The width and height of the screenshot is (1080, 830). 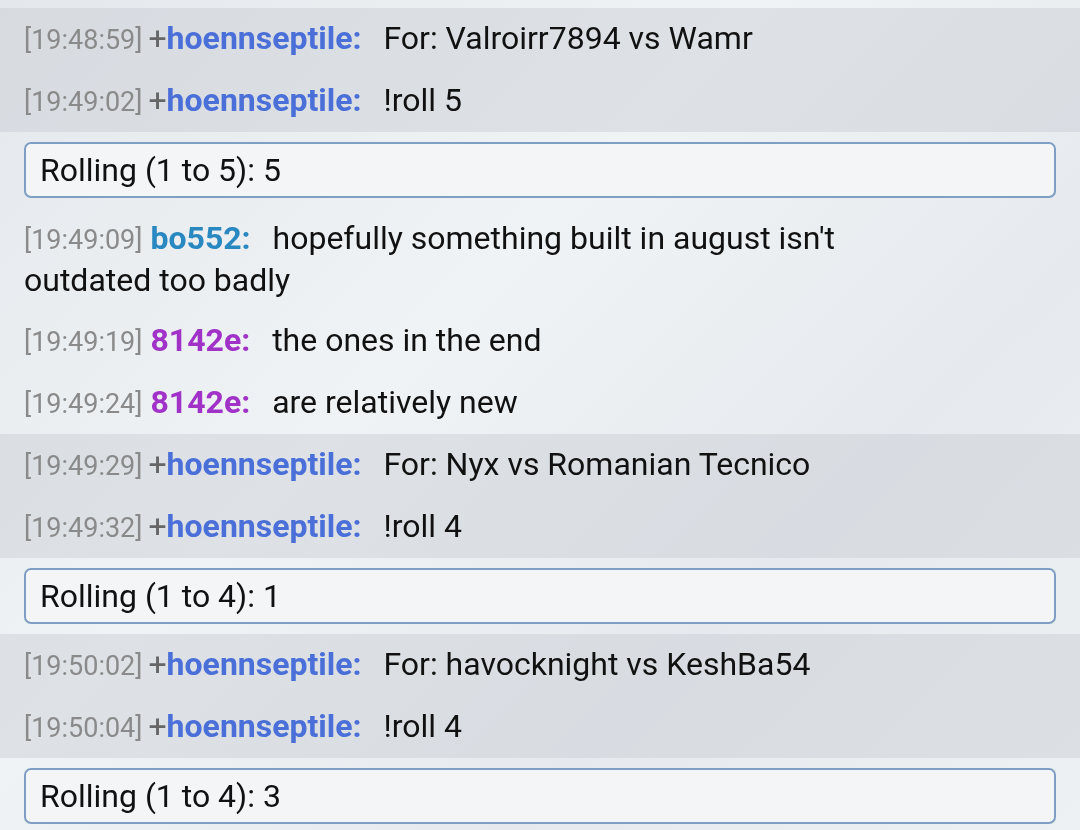 What do you see at coordinates (540, 527) in the screenshot?
I see `chat-message: [19:49:32] +hoennseptile: !roll 4` at bounding box center [540, 527].